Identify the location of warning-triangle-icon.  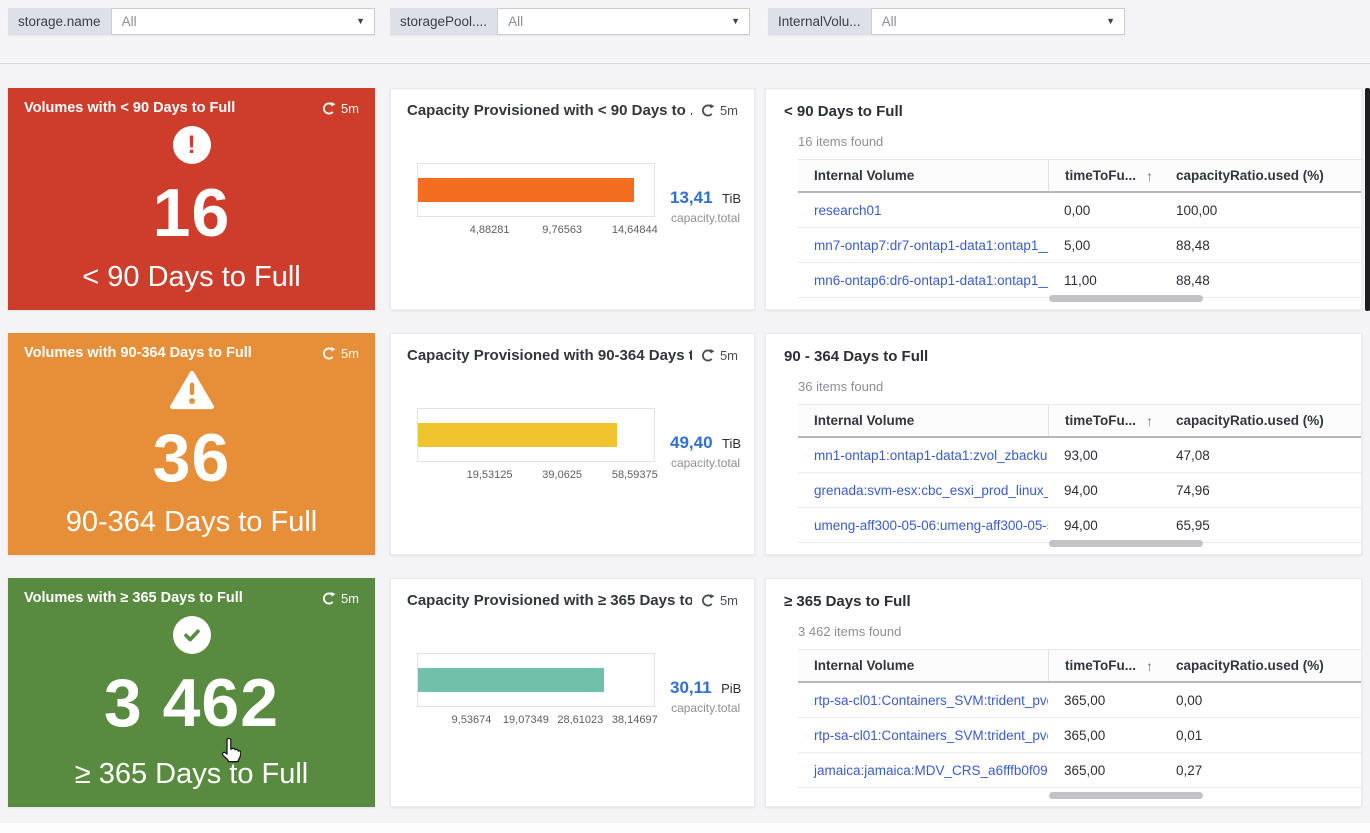
(191, 390).